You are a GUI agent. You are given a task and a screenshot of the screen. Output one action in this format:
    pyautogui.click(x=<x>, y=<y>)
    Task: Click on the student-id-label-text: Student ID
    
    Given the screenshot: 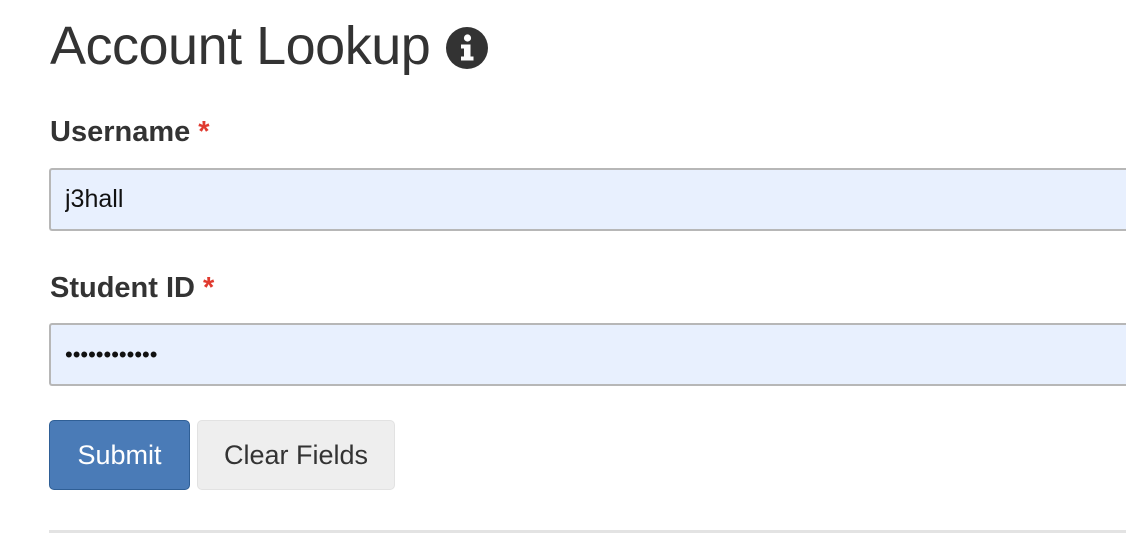 What is the action you would take?
    pyautogui.click(x=122, y=288)
    